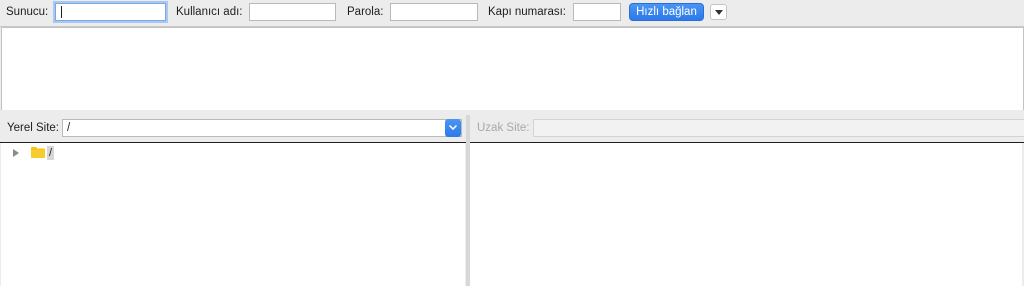 This screenshot has height=286, width=1024. What do you see at coordinates (666, 12) in the screenshot?
I see `quickconnect-button: Hızlı bağlan` at bounding box center [666, 12].